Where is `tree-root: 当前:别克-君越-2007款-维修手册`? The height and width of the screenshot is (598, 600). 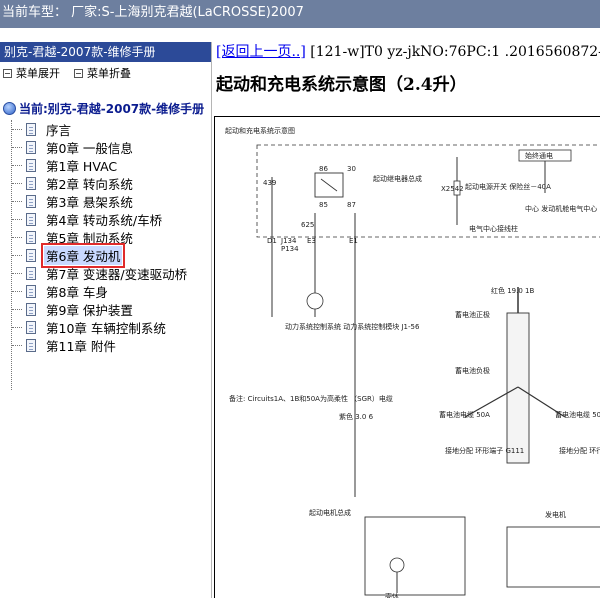
tree-root: 当前:别克-君越-2007款-维修手册 is located at coordinates (103, 108).